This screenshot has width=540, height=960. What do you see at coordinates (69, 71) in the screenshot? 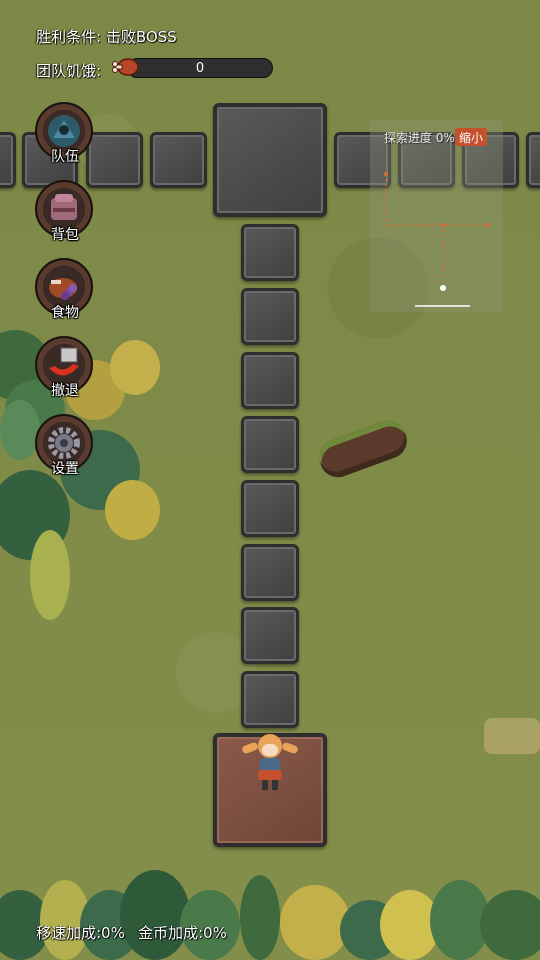
I see `hunger-label: 团队饥饿:` at bounding box center [69, 71].